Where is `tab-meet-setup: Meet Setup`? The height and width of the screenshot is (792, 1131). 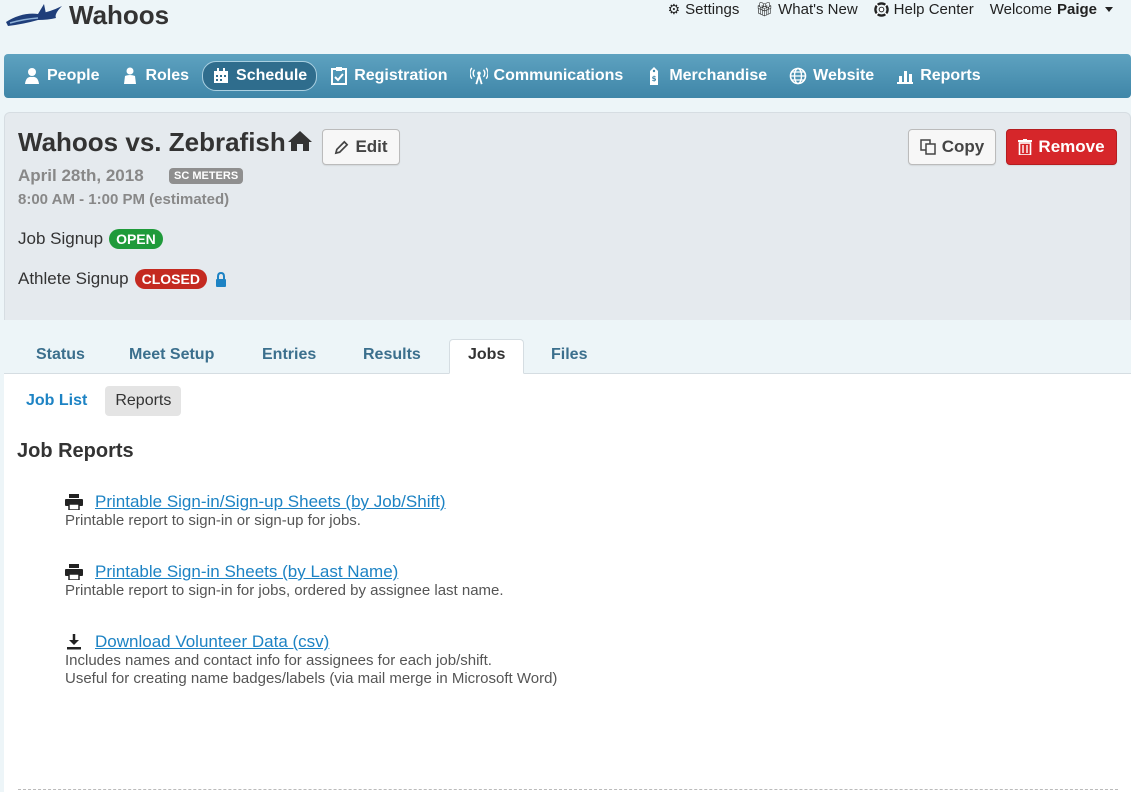
tab-meet-setup: Meet Setup is located at coordinates (171, 357).